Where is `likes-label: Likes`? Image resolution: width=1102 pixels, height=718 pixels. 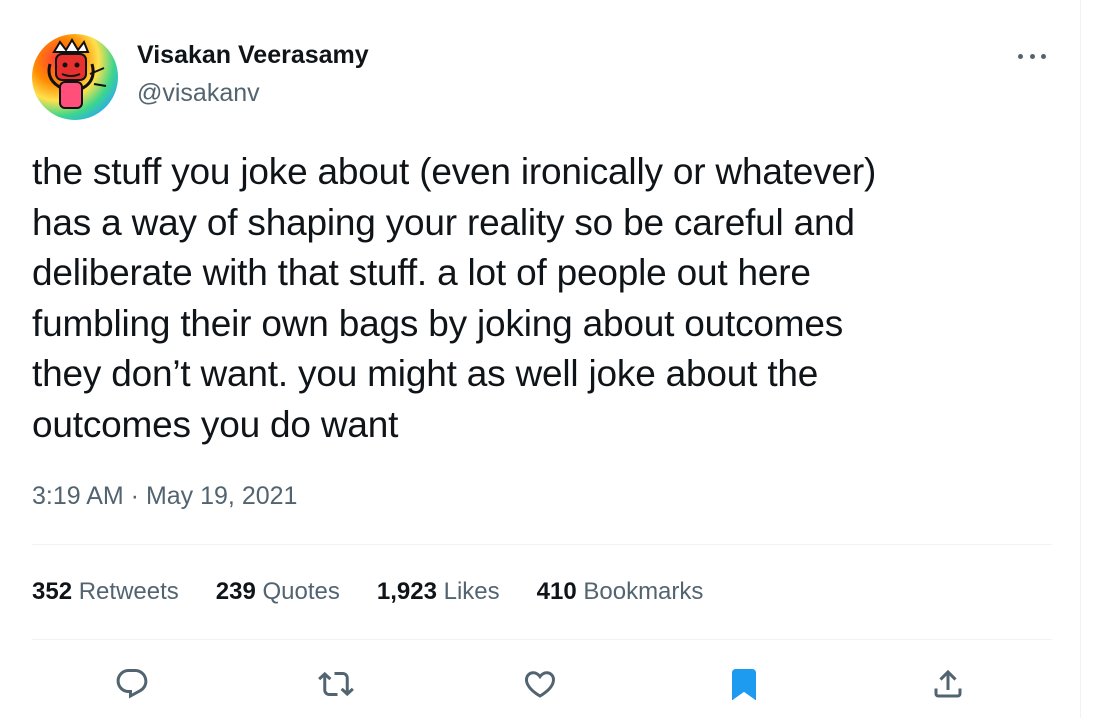
likes-label: Likes is located at coordinates (471, 591).